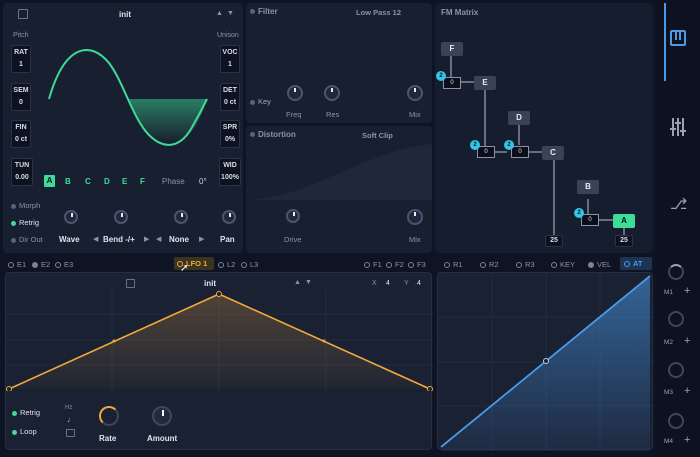 The image size is (700, 457). Describe the element at coordinates (546, 362) in the screenshot. I see `aftertouch-curve` at that location.